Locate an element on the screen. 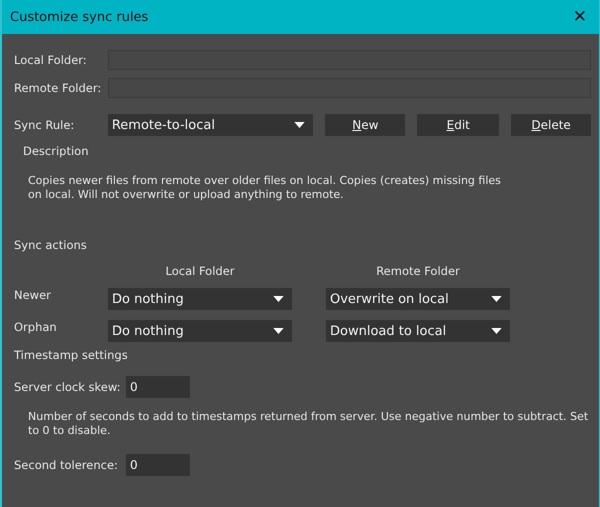  dropdown: Download to local is located at coordinates (418, 331).